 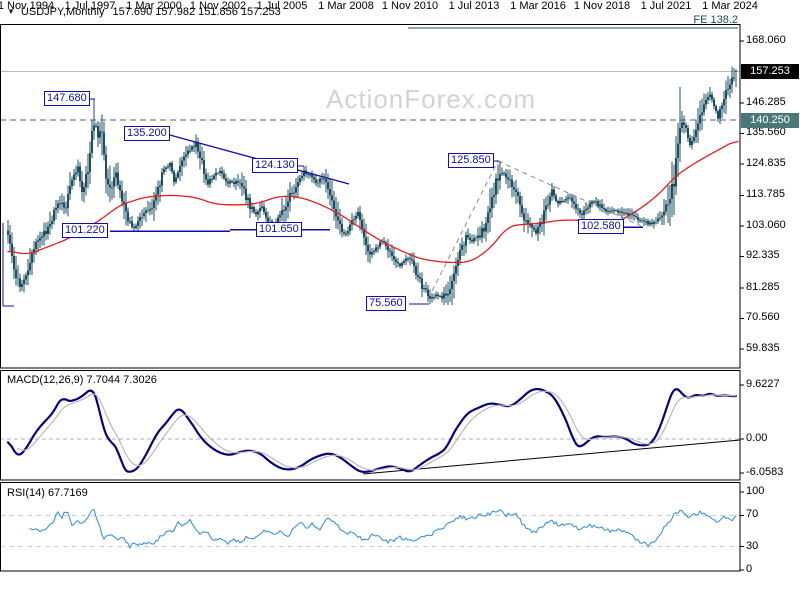 What do you see at coordinates (770, 120) in the screenshot?
I see `level-price-axis-label: 140.250` at bounding box center [770, 120].